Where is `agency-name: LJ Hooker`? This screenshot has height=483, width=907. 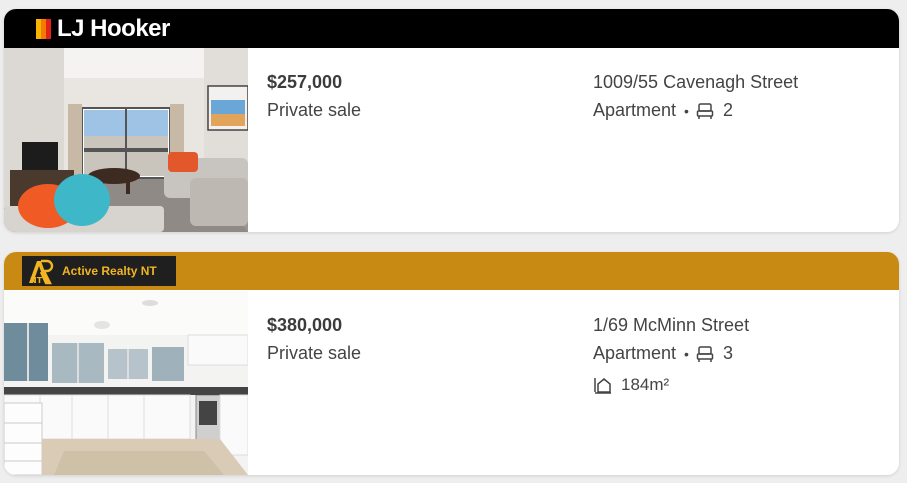
agency-name: LJ Hooker is located at coordinates (113, 28).